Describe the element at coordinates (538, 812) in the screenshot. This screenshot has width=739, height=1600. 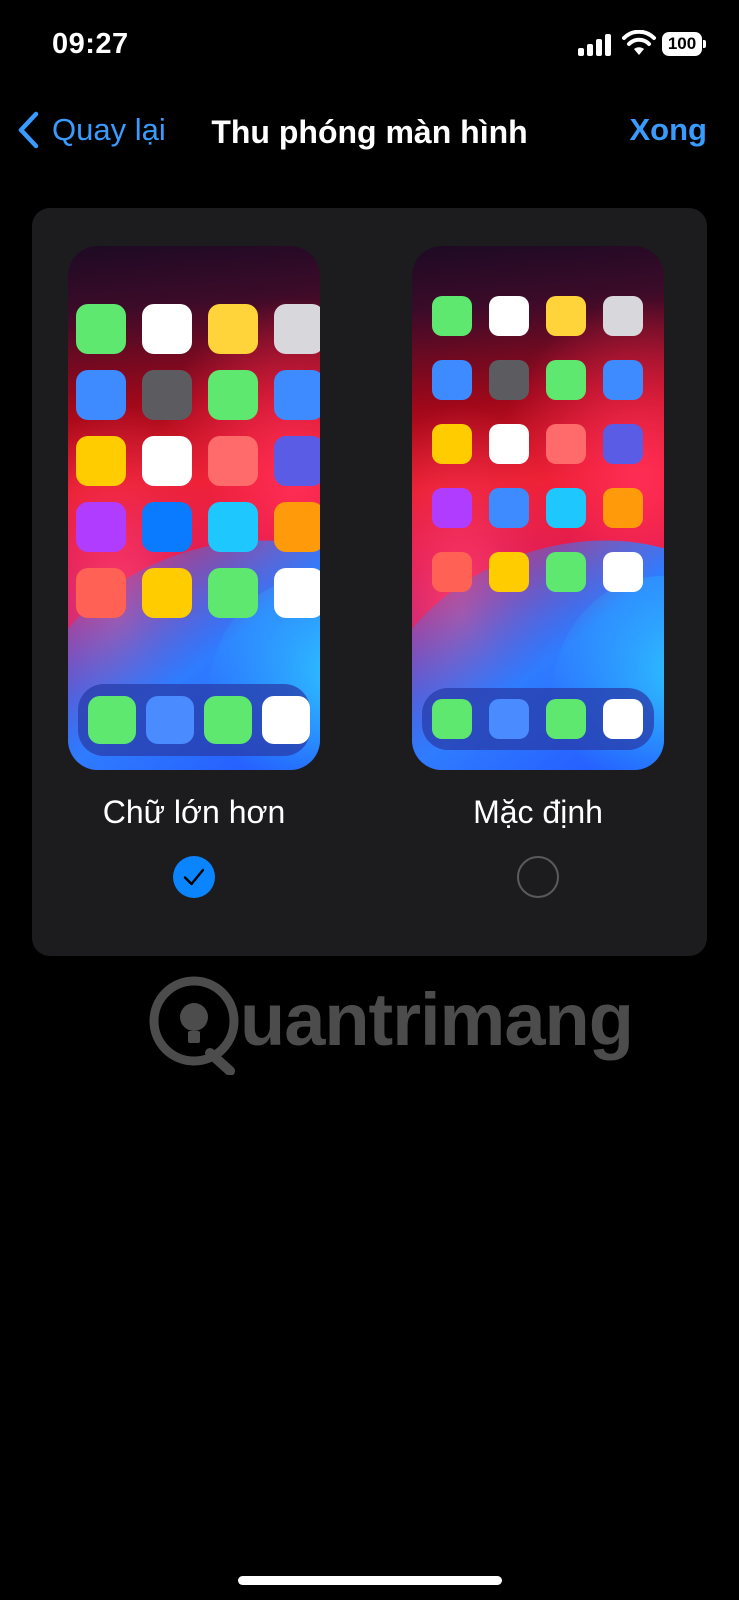
I see `option-label: Mặc định` at that location.